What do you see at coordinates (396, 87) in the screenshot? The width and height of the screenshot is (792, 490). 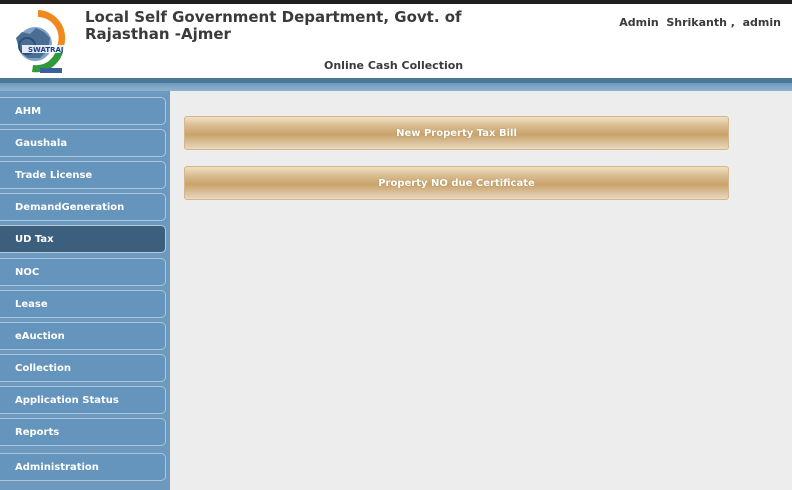 I see `header-band` at bounding box center [396, 87].